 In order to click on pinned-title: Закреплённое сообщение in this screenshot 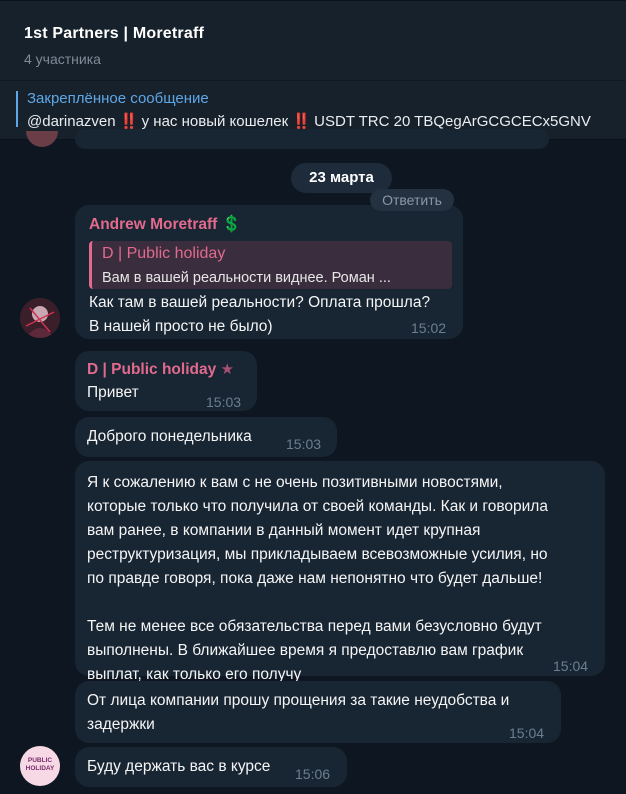, I will do `click(118, 98)`.